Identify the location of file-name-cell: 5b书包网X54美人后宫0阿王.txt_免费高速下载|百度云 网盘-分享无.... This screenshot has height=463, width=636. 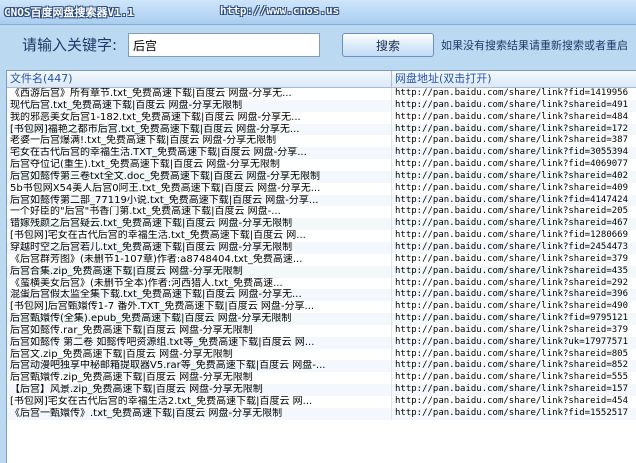
(199, 188).